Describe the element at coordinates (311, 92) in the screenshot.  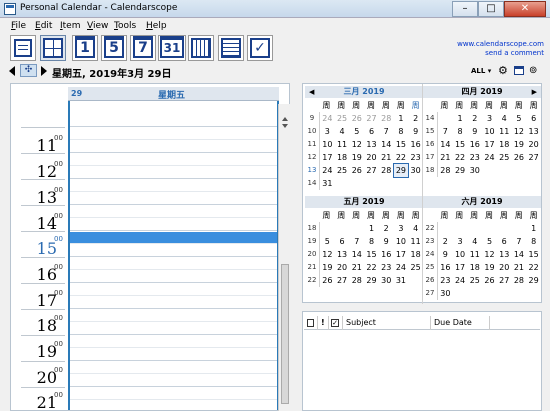
I see `previous-month-arrow-icon: ◀` at that location.